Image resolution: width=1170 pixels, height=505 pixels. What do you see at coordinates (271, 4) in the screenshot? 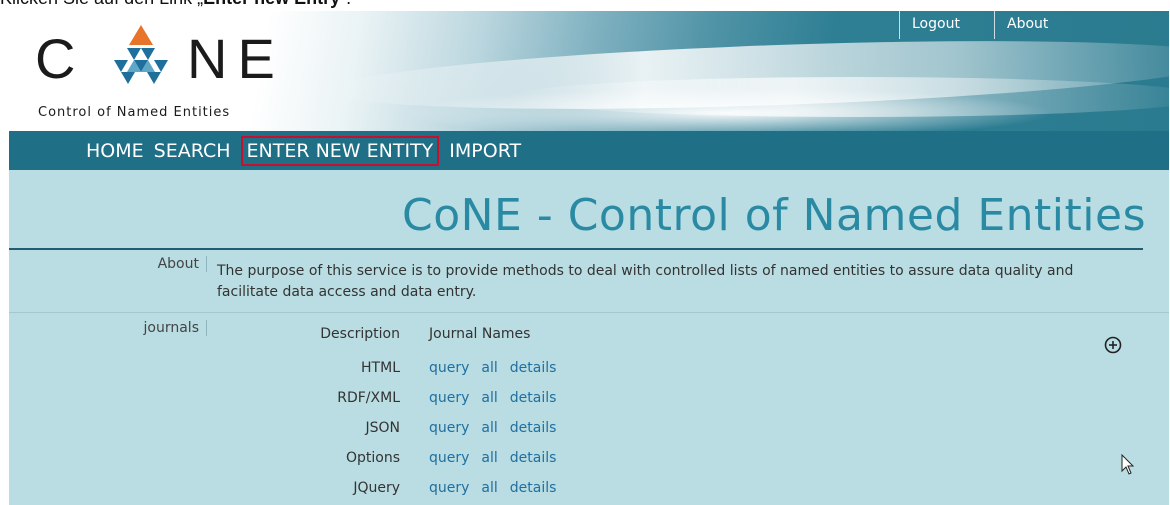
I see `caption-link-text: Enter new Entry` at bounding box center [271, 4].